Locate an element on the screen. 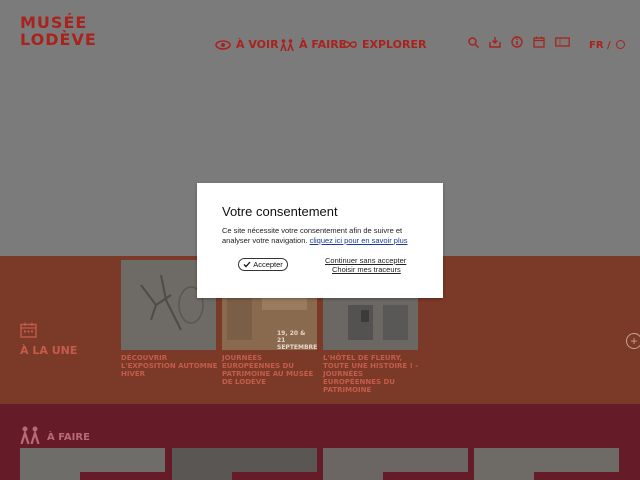  ticket-icon is located at coordinates (562, 42).